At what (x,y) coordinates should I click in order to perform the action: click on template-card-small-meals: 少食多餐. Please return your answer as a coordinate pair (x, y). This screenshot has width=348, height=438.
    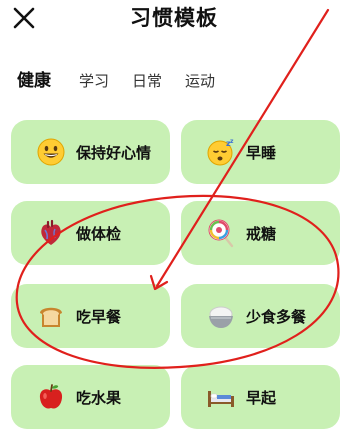
    Looking at the image, I should click on (260, 316).